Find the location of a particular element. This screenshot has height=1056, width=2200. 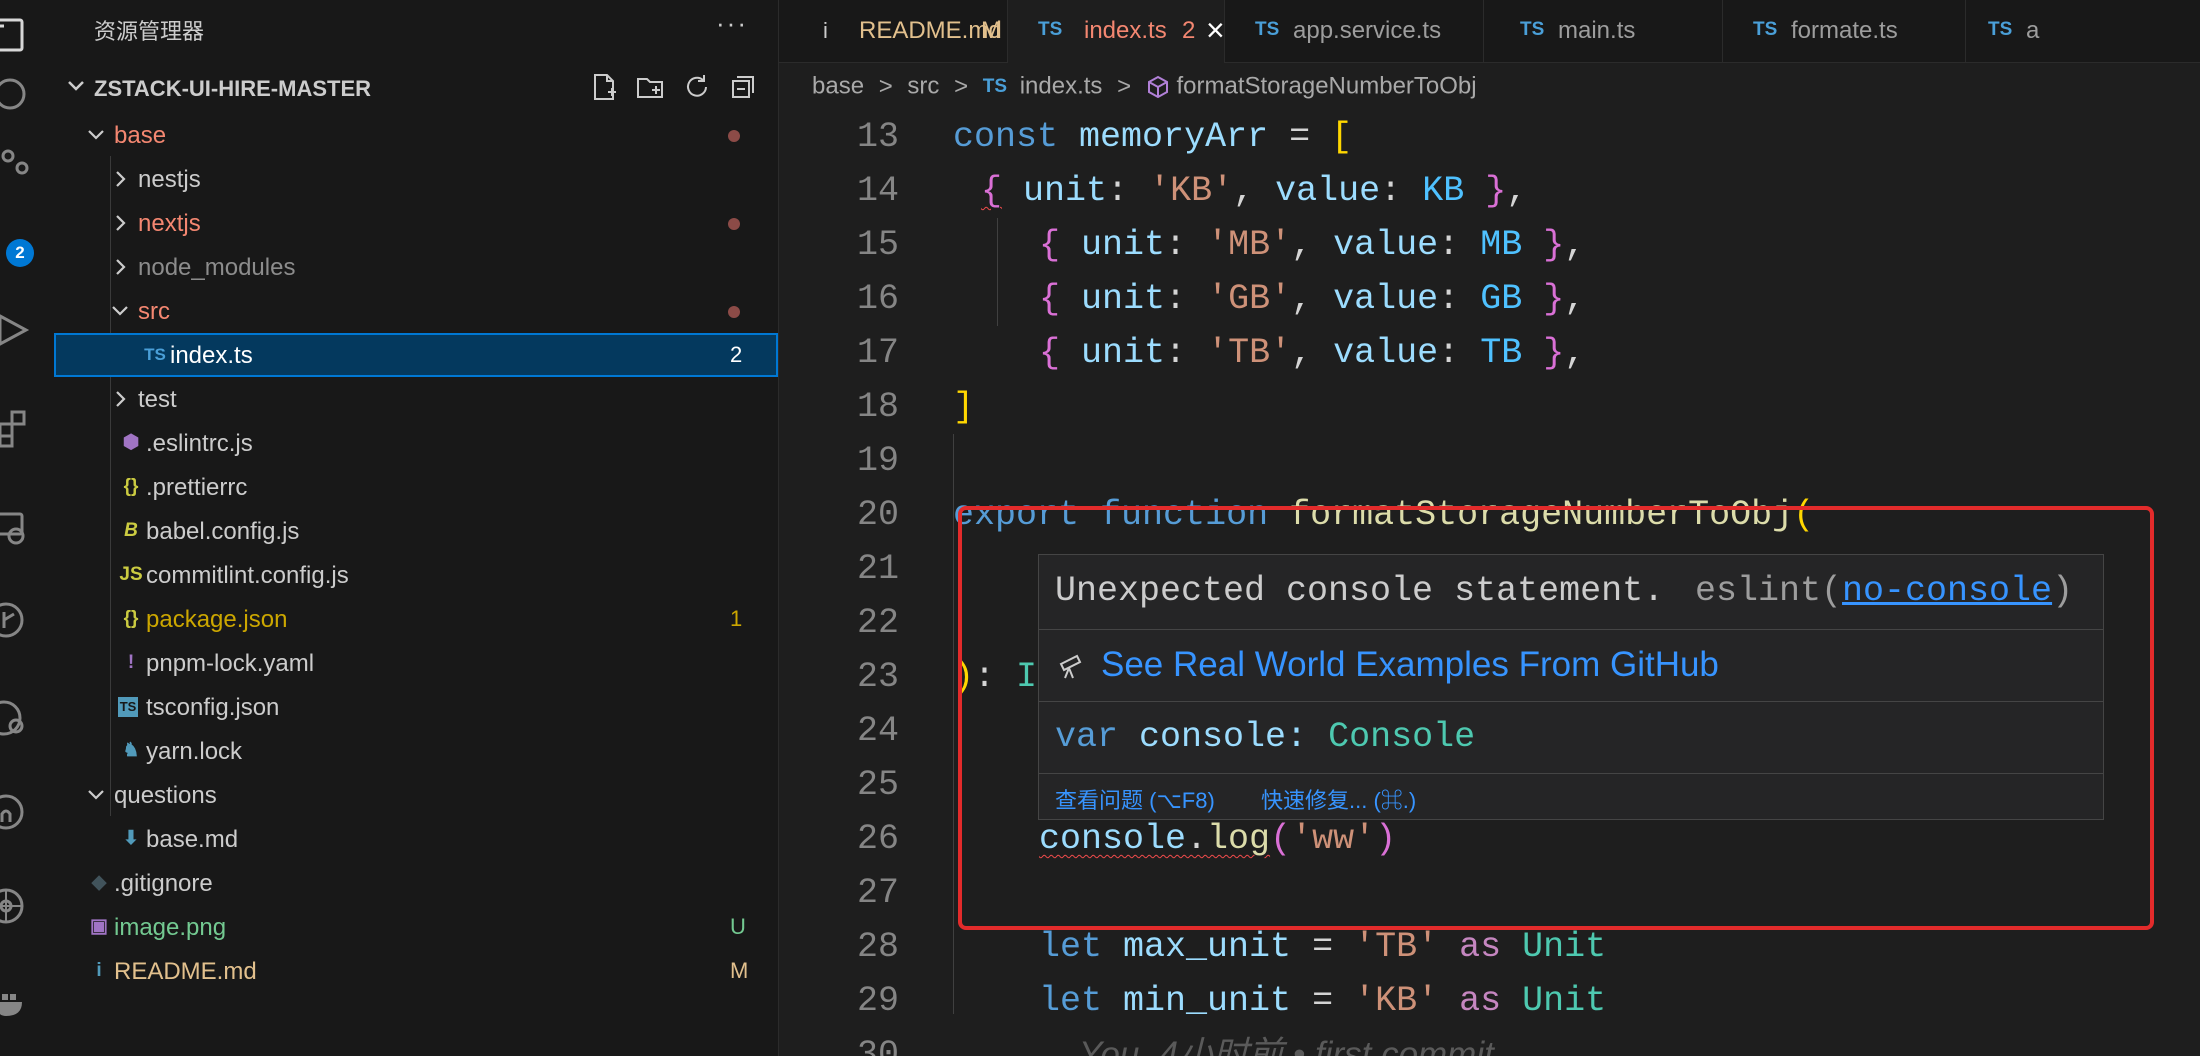

refresh-icon is located at coordinates (698, 88).